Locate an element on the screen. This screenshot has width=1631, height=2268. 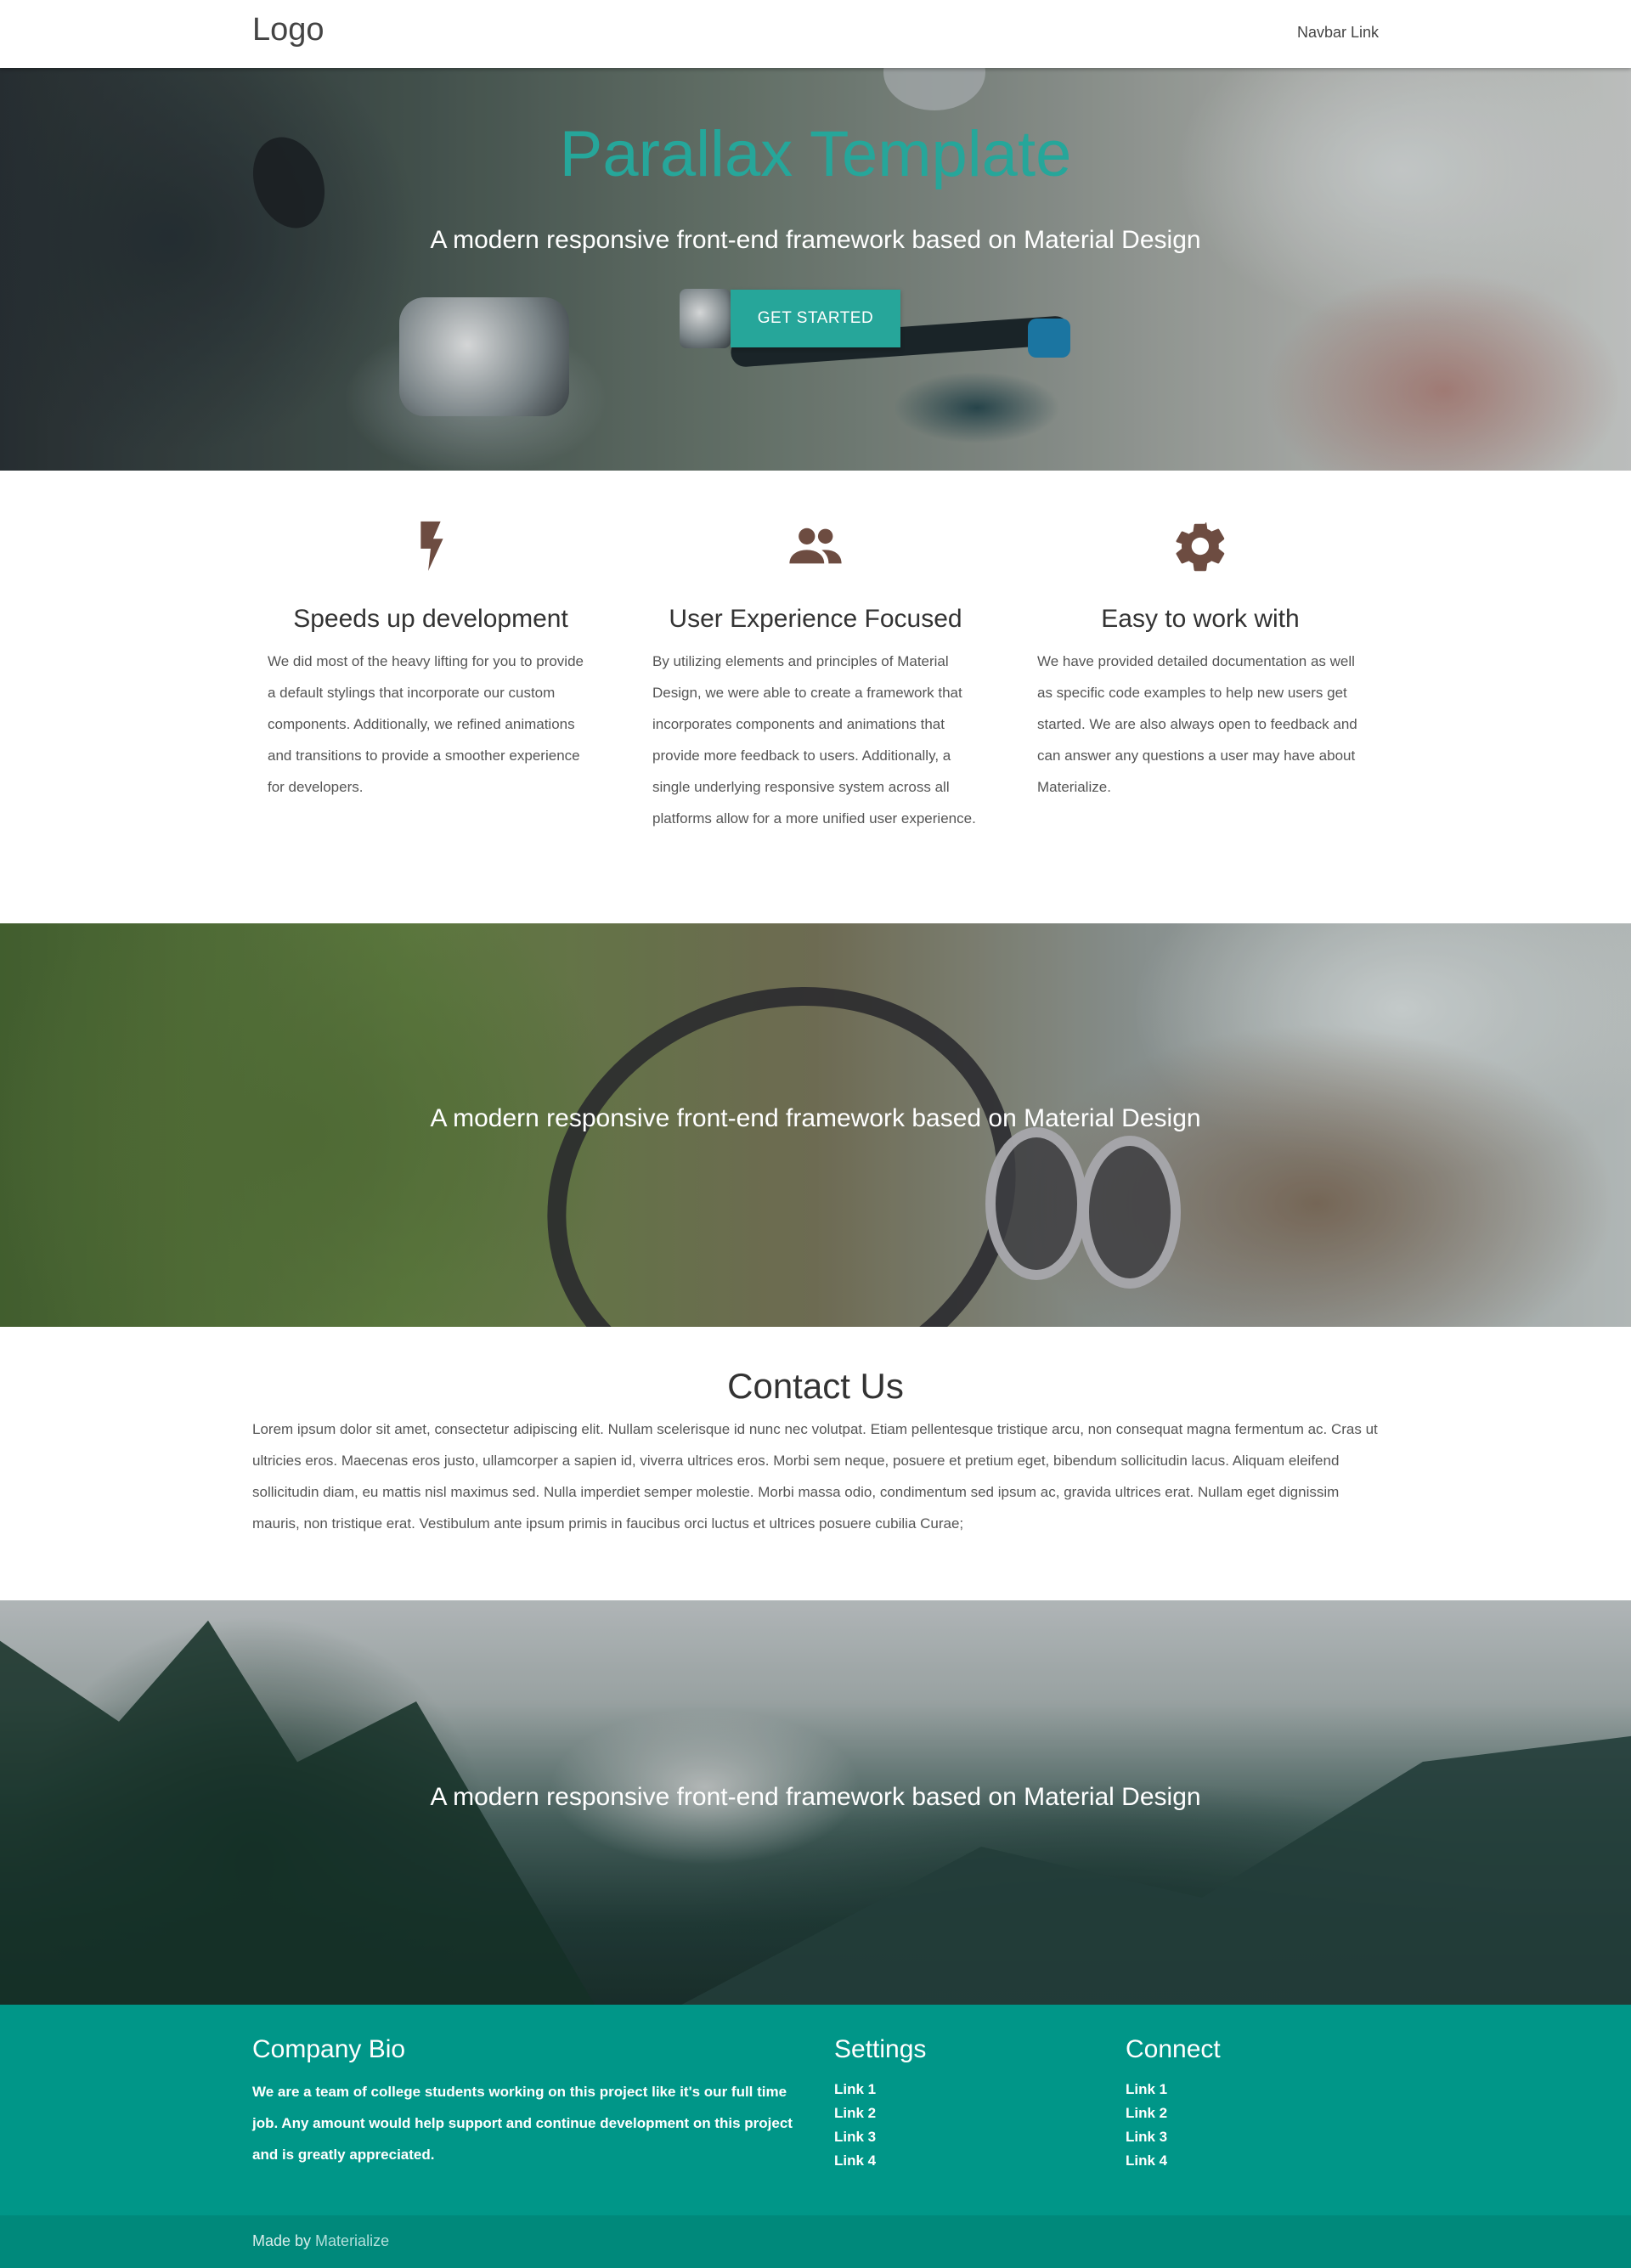
footer-settings-link: Link 1 is located at coordinates (855, 2089).